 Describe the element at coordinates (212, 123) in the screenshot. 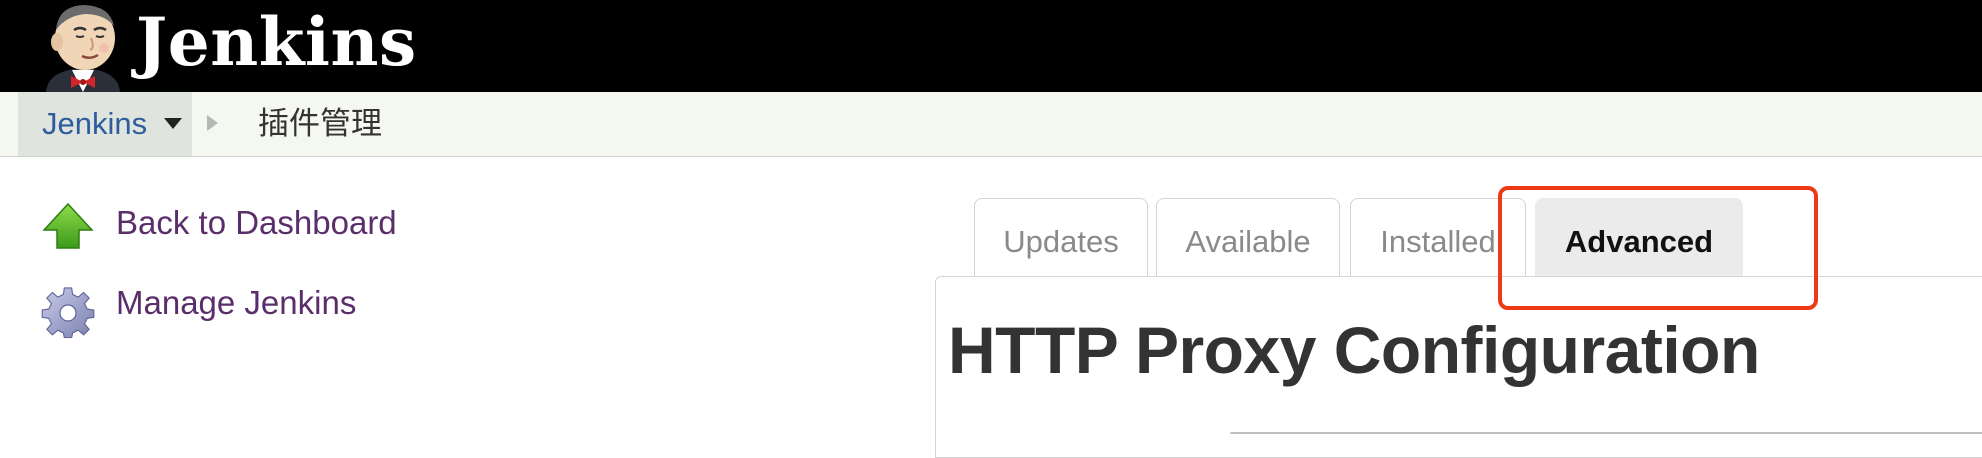

I see `breadcrumb-separator-arrow-icon` at that location.